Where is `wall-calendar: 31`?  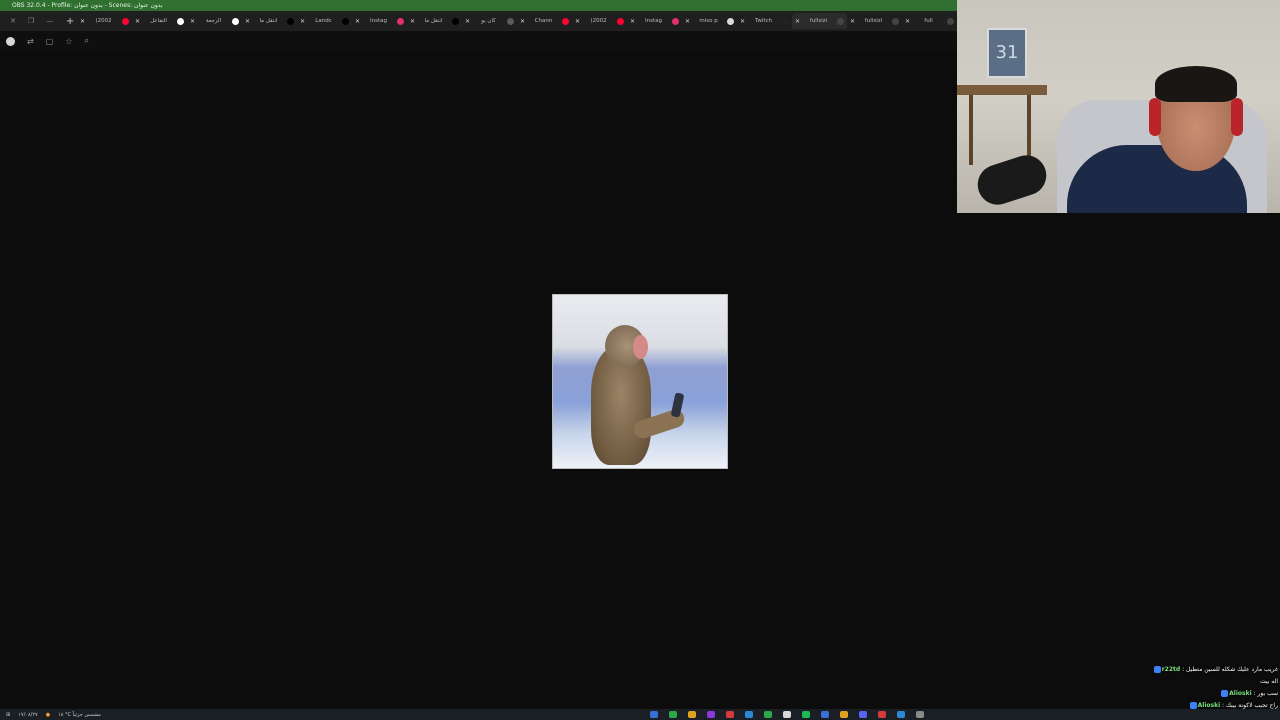 wall-calendar: 31 is located at coordinates (1007, 53).